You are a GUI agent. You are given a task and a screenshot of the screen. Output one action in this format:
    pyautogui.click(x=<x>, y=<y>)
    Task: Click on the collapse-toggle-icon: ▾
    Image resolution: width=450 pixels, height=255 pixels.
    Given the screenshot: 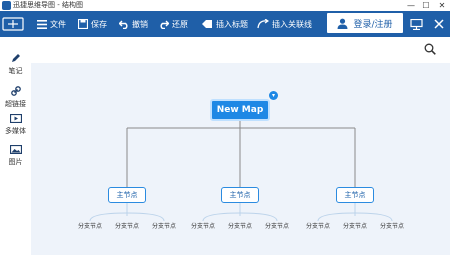 What is the action you would take?
    pyautogui.click(x=273, y=95)
    